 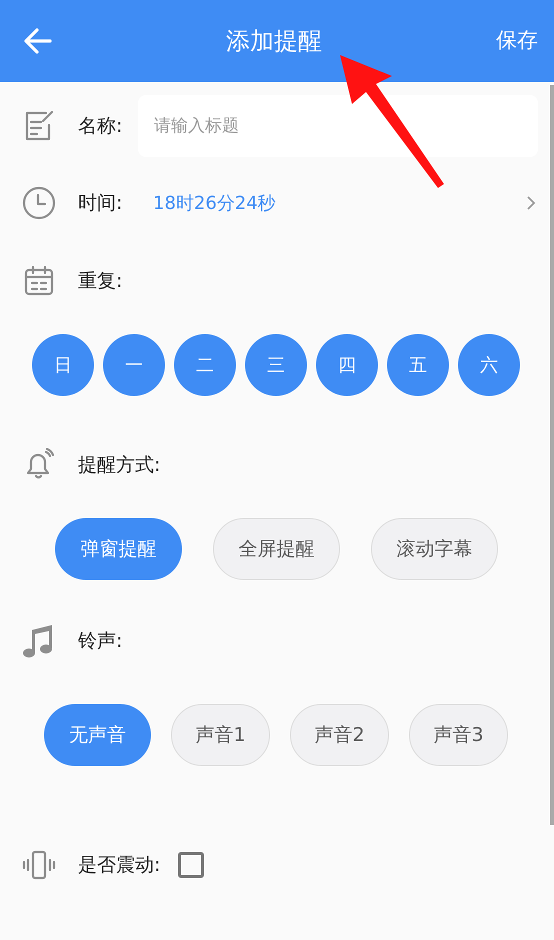 I want to click on option-button: 无声音, so click(x=97, y=735).